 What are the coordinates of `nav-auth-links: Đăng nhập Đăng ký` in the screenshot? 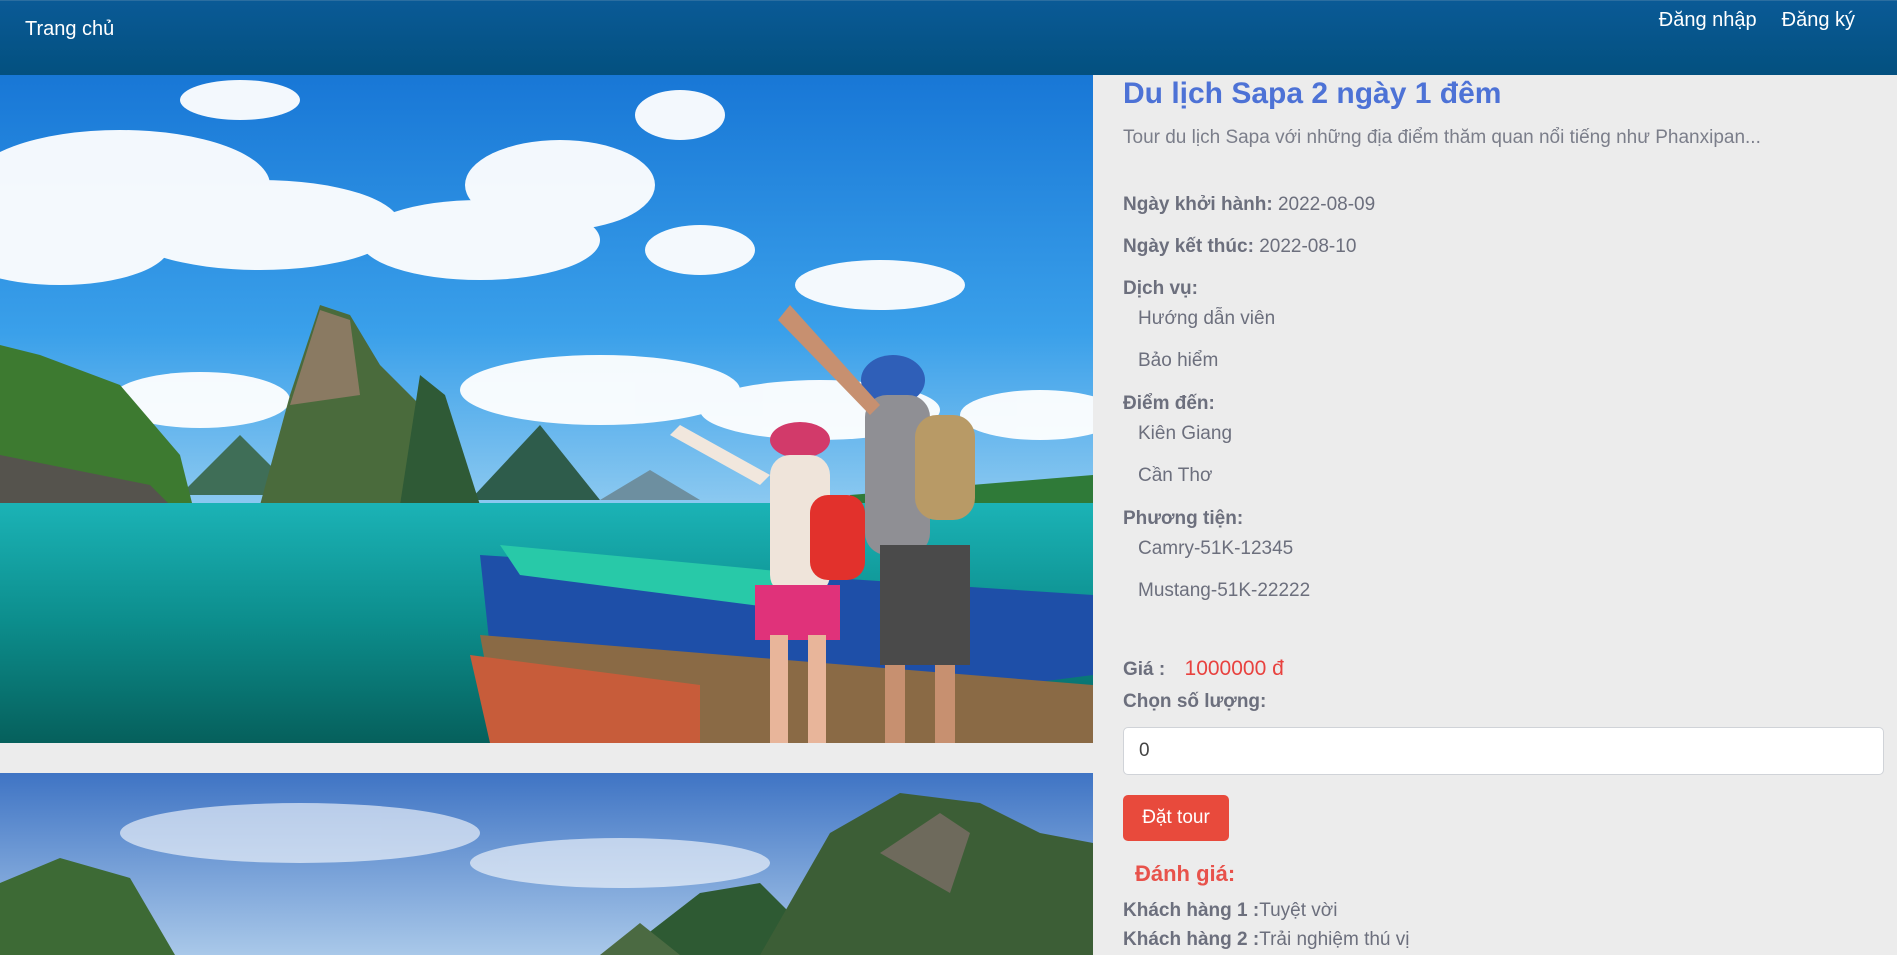 It's located at (1757, 20).